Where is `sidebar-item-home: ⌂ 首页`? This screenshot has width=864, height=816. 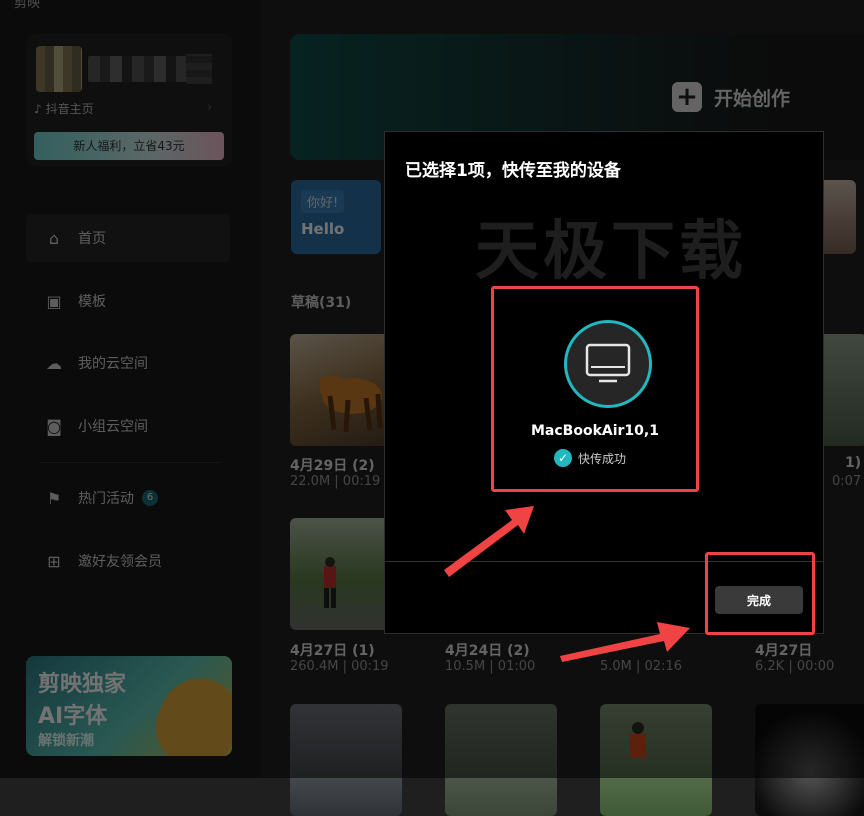 sidebar-item-home: ⌂ 首页 is located at coordinates (128, 238).